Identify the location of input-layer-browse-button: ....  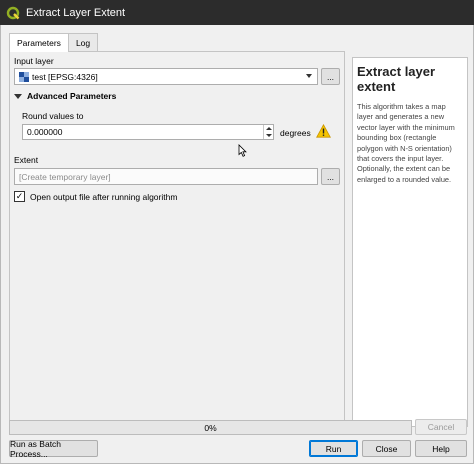
(330, 76).